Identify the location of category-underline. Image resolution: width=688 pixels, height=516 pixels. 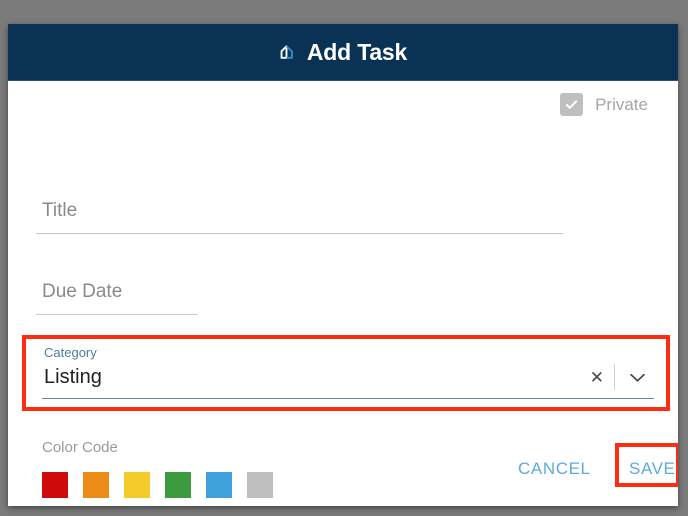
(348, 398).